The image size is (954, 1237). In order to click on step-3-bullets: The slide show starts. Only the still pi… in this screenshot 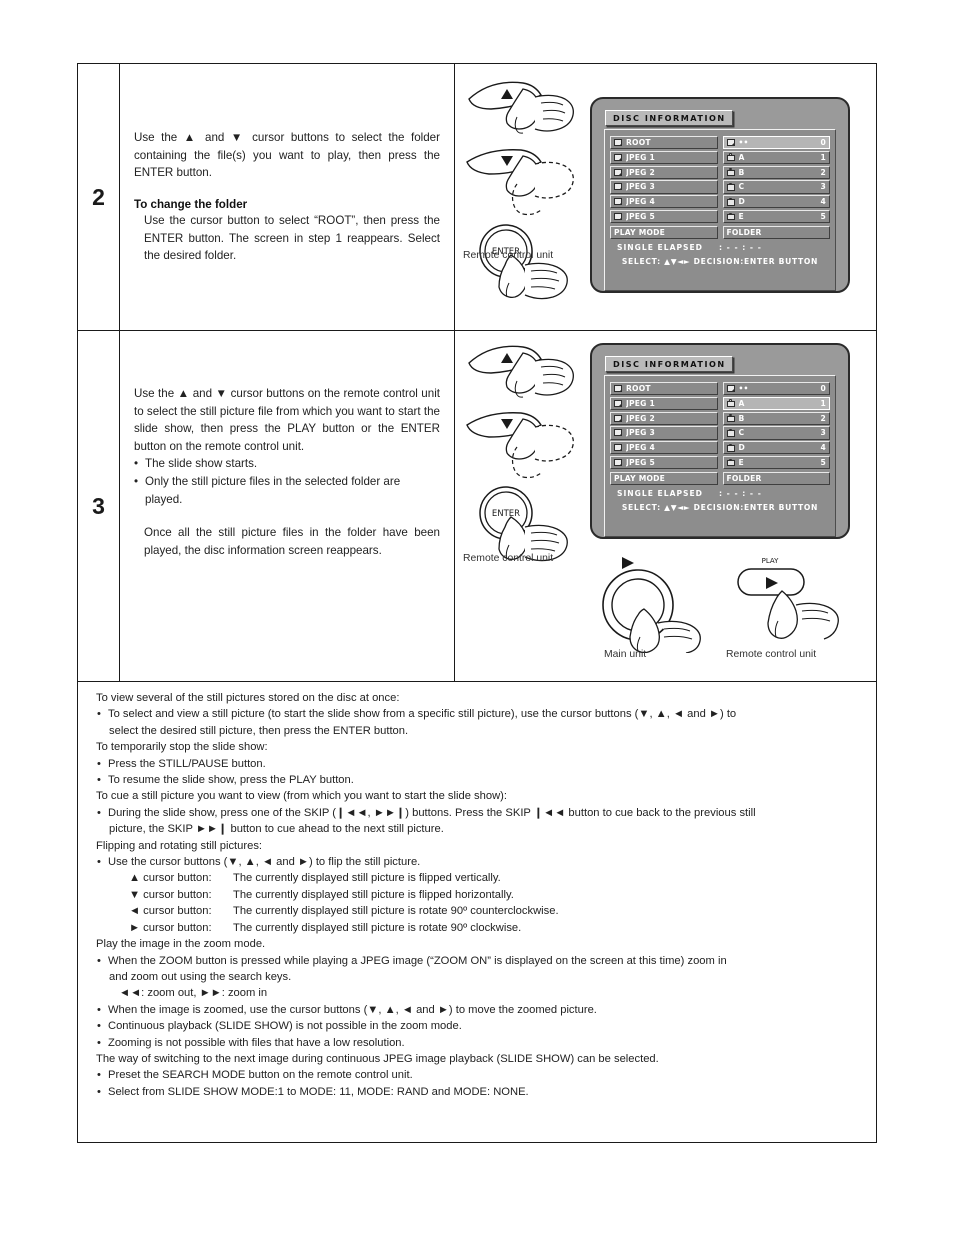, I will do `click(287, 481)`.